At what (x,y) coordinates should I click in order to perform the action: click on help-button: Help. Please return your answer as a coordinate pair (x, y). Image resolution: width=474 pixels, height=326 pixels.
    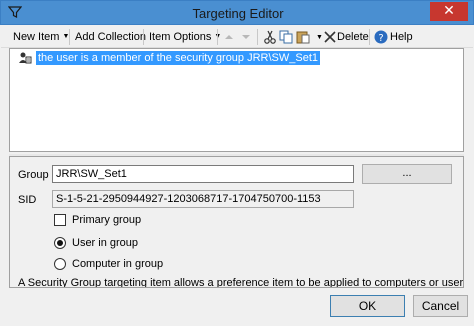
    Looking at the image, I should click on (401, 37).